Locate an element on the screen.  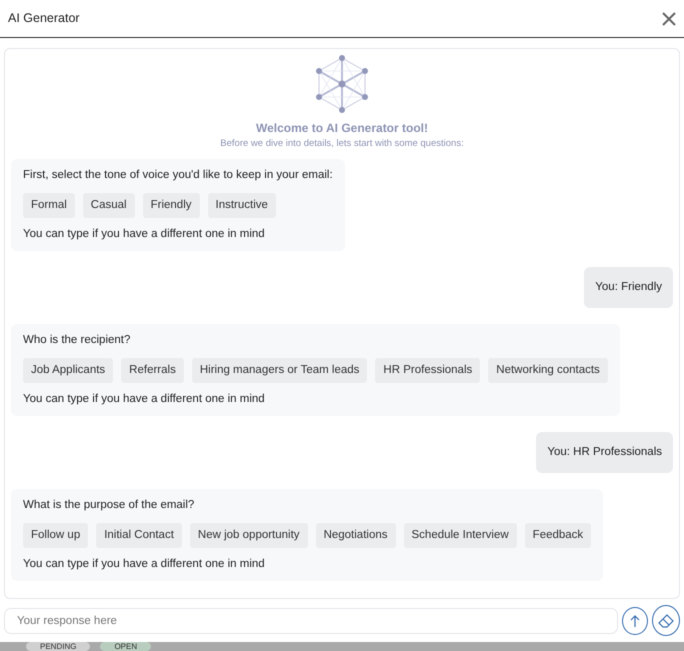
user-message: You: HR Professionals is located at coordinates (604, 453).